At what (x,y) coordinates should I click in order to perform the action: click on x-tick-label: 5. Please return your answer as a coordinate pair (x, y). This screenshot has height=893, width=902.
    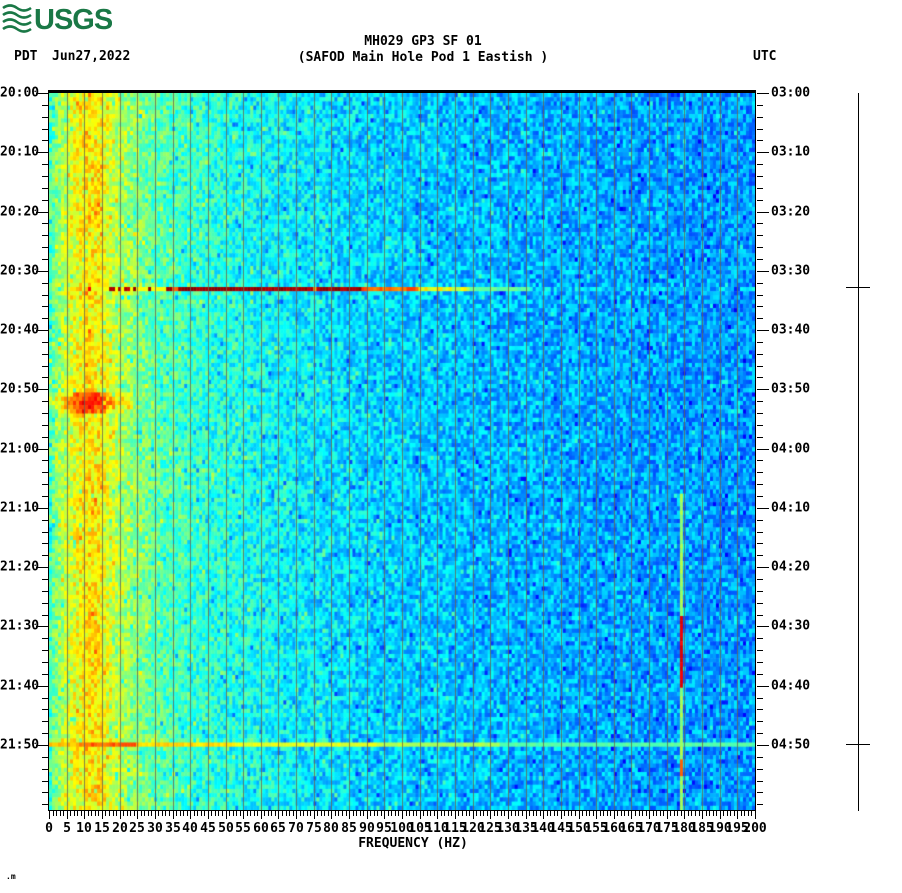
    Looking at the image, I should click on (67, 828).